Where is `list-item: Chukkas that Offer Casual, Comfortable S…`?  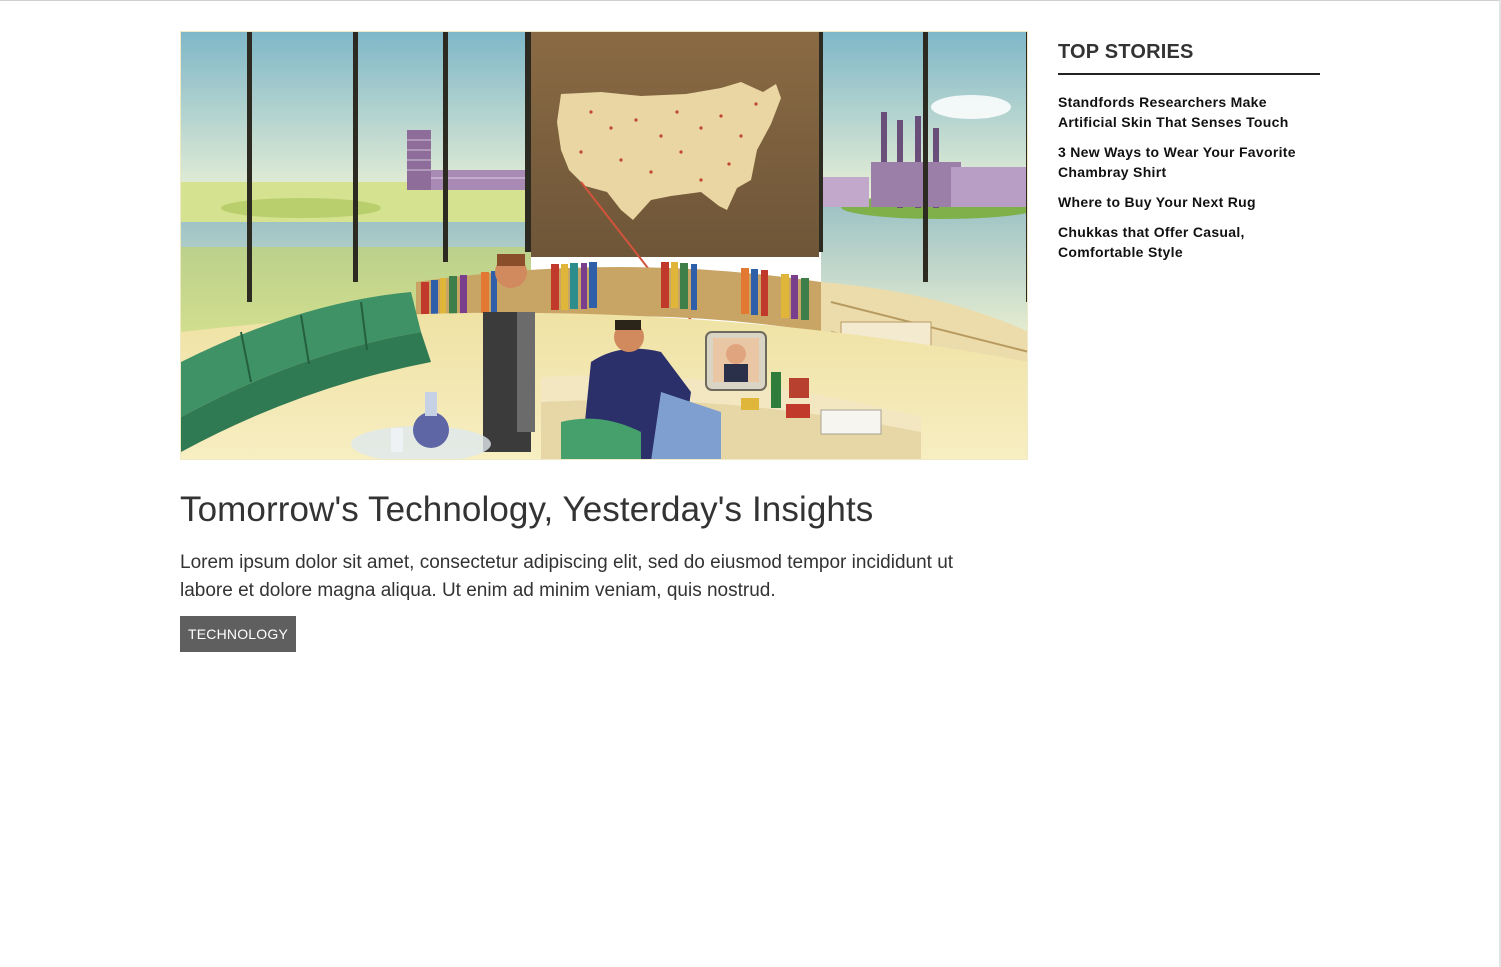 list-item: Chukkas that Offer Casual, Comfortable S… is located at coordinates (1189, 242).